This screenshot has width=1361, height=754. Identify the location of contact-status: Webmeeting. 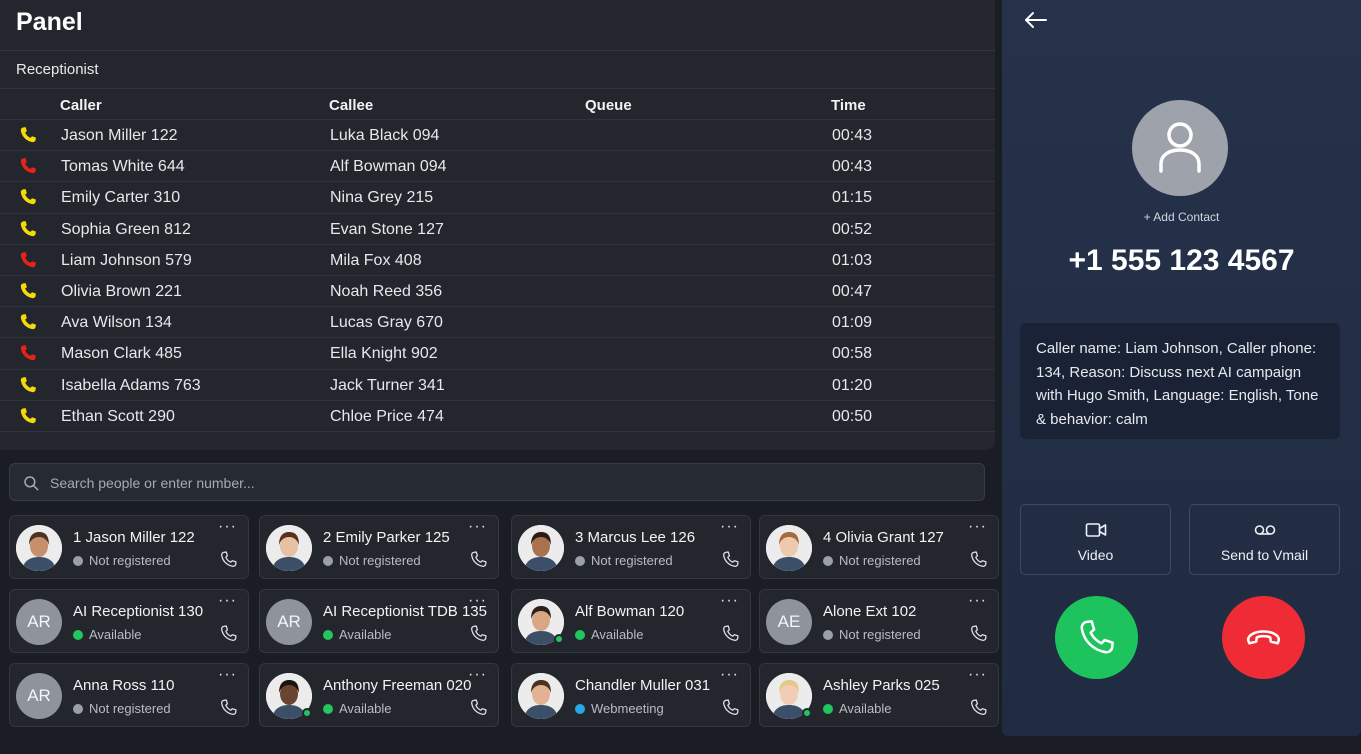
(619, 708).